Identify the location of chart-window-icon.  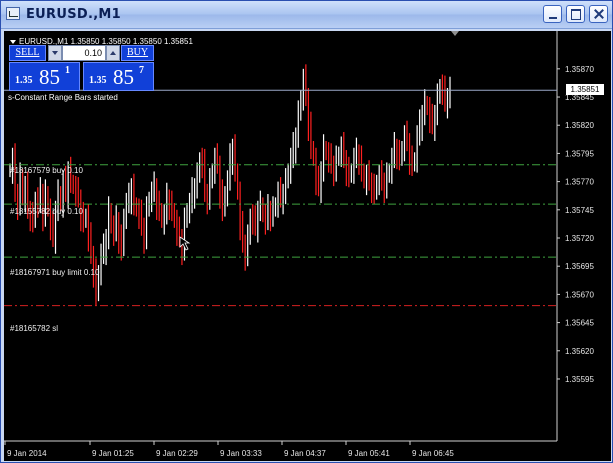
(13, 13).